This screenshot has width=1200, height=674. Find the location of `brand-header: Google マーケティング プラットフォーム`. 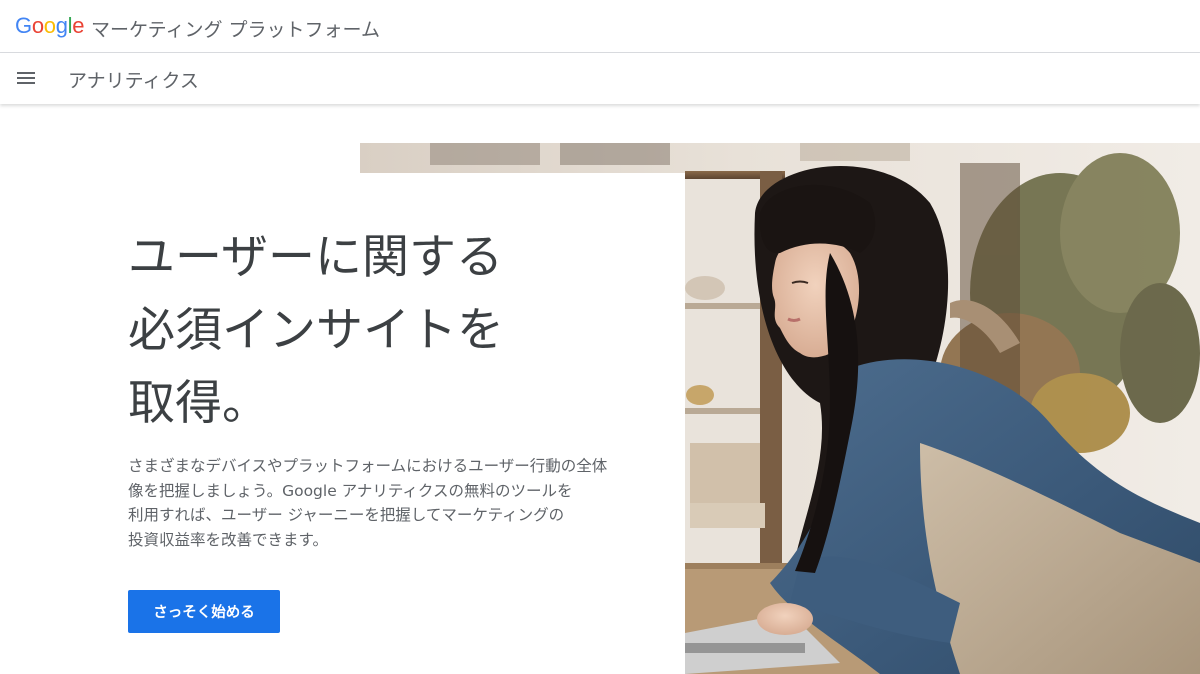

brand-header: Google マーケティング プラットフォーム is located at coordinates (600, 26).